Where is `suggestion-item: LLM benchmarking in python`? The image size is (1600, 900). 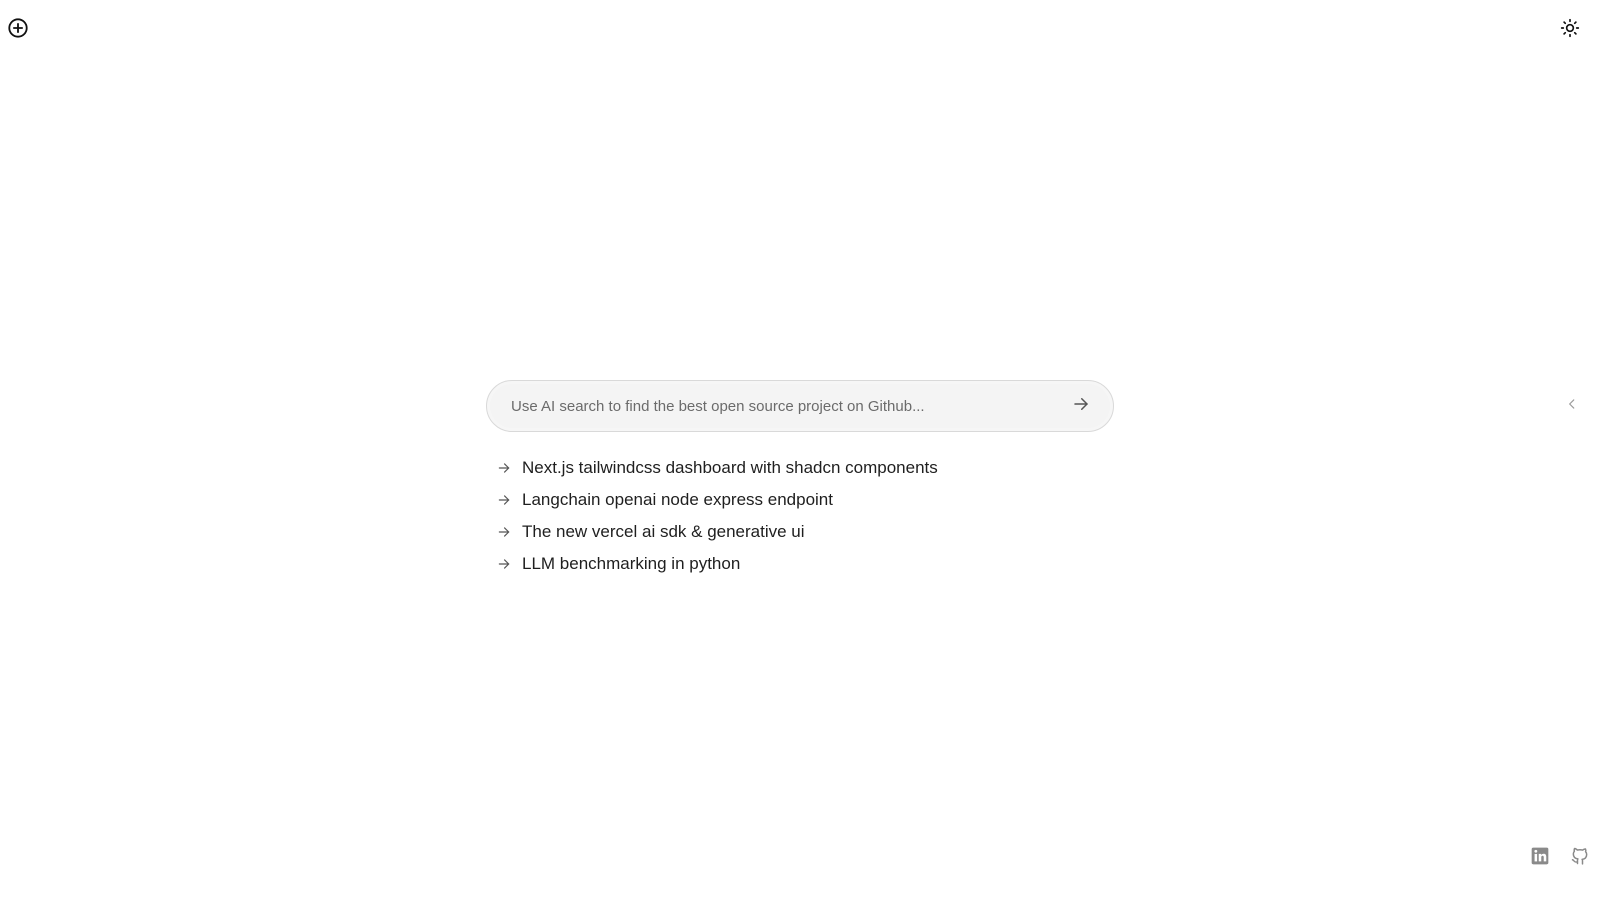 suggestion-item: LLM benchmarking in python is located at coordinates (717, 564).